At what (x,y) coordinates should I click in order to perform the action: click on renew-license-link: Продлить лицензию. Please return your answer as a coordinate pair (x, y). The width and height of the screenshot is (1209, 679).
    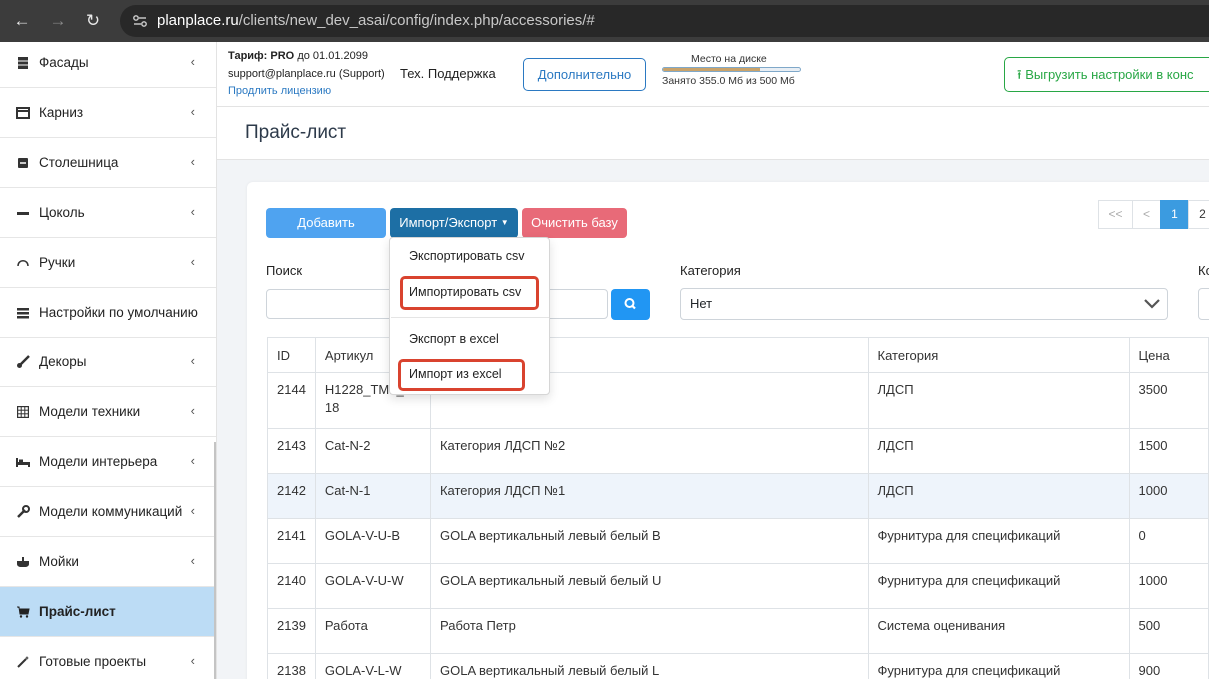
    Looking at the image, I should click on (279, 91).